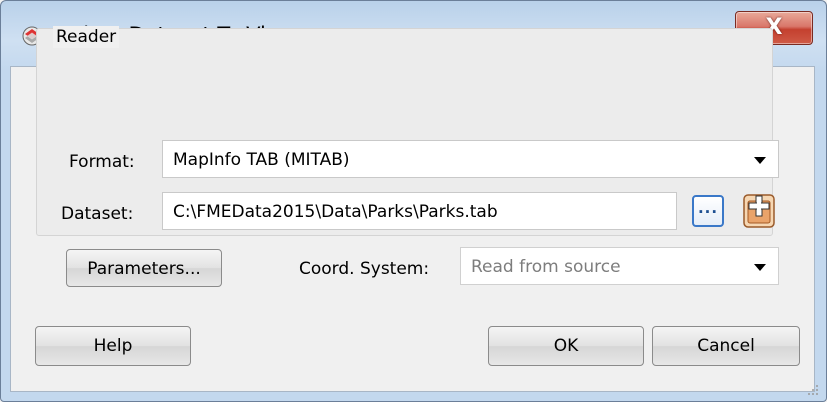  What do you see at coordinates (813, 390) in the screenshot?
I see `resize-grip-icon` at bounding box center [813, 390].